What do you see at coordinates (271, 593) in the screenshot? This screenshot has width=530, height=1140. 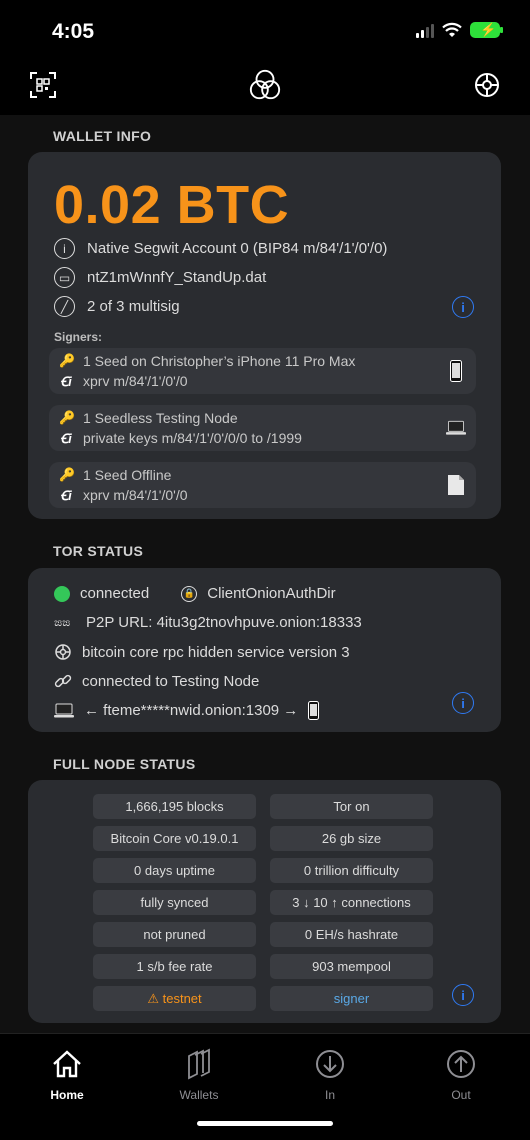 I see `tor-auth-dir: ClientOnionAuthDir` at bounding box center [271, 593].